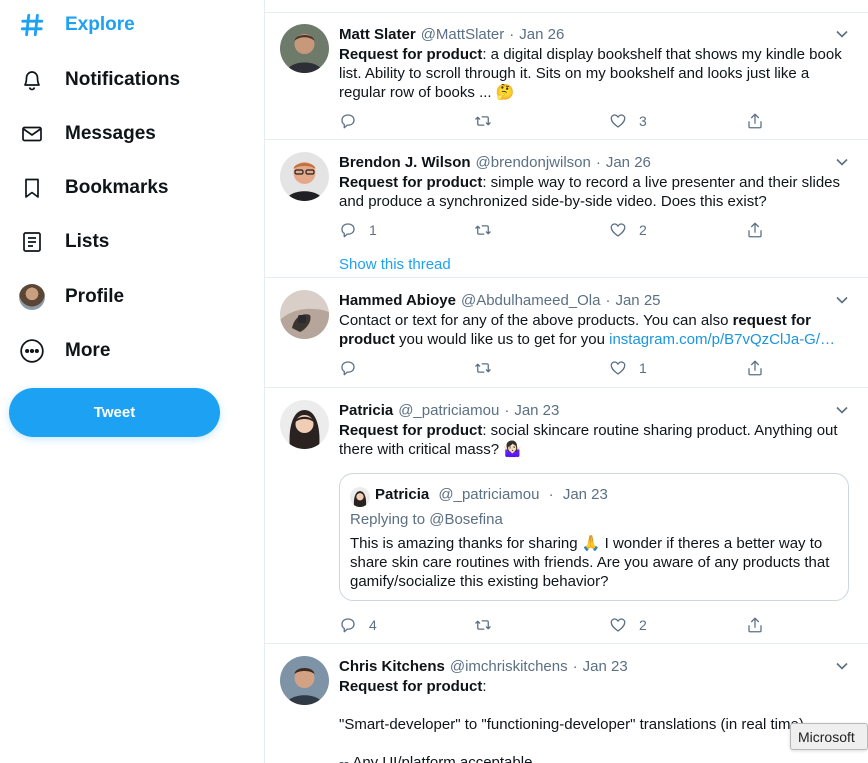 The image size is (868, 763). What do you see at coordinates (366, 410) in the screenshot?
I see `author-name: Patricia` at bounding box center [366, 410].